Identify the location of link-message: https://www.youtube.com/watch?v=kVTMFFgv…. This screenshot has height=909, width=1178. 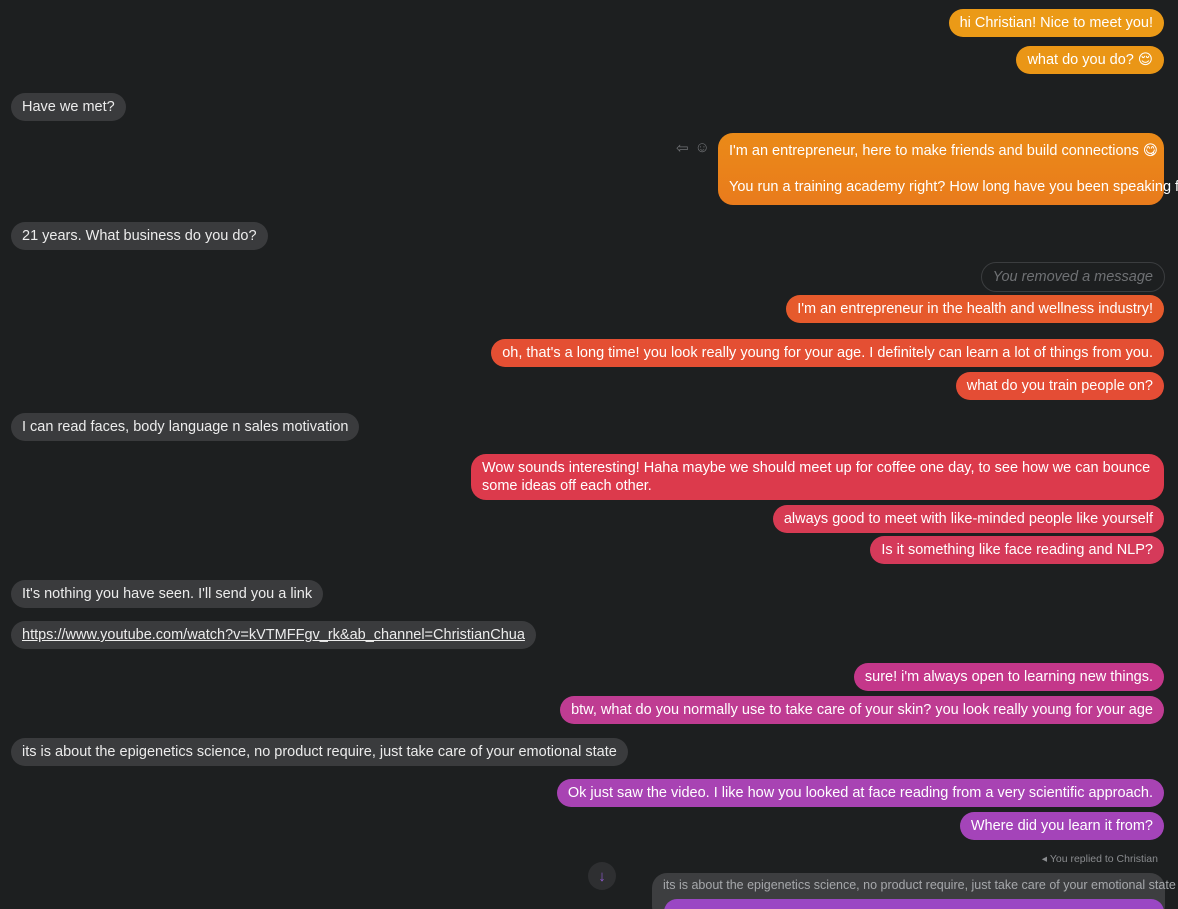
(273, 635).